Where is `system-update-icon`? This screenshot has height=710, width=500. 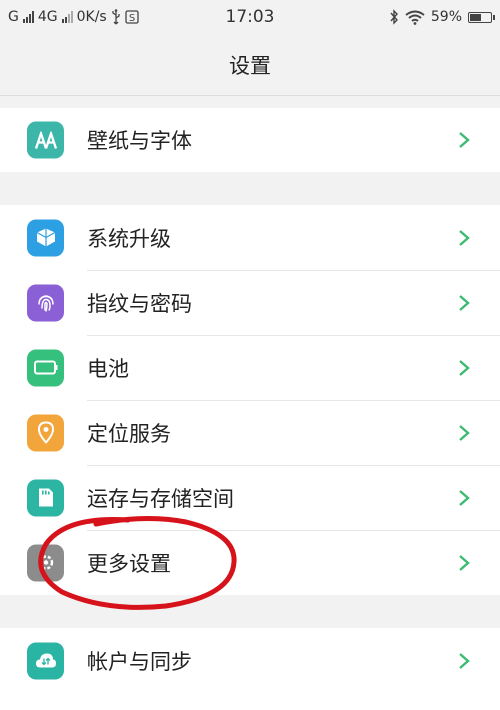
system-update-icon is located at coordinates (45, 237).